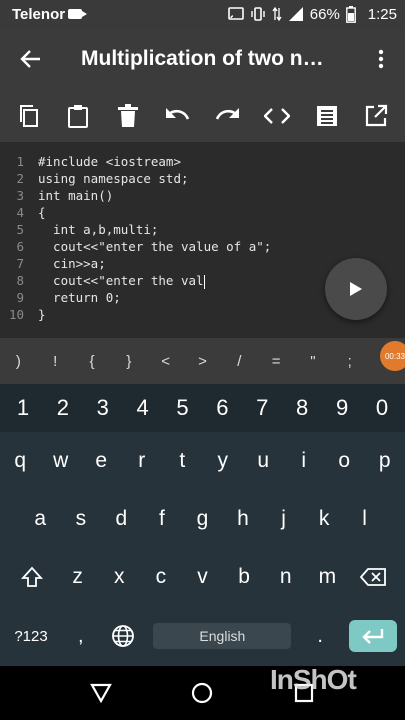 The width and height of the screenshot is (405, 720). Describe the element at coordinates (365, 519) in the screenshot. I see `key-l: l` at that location.